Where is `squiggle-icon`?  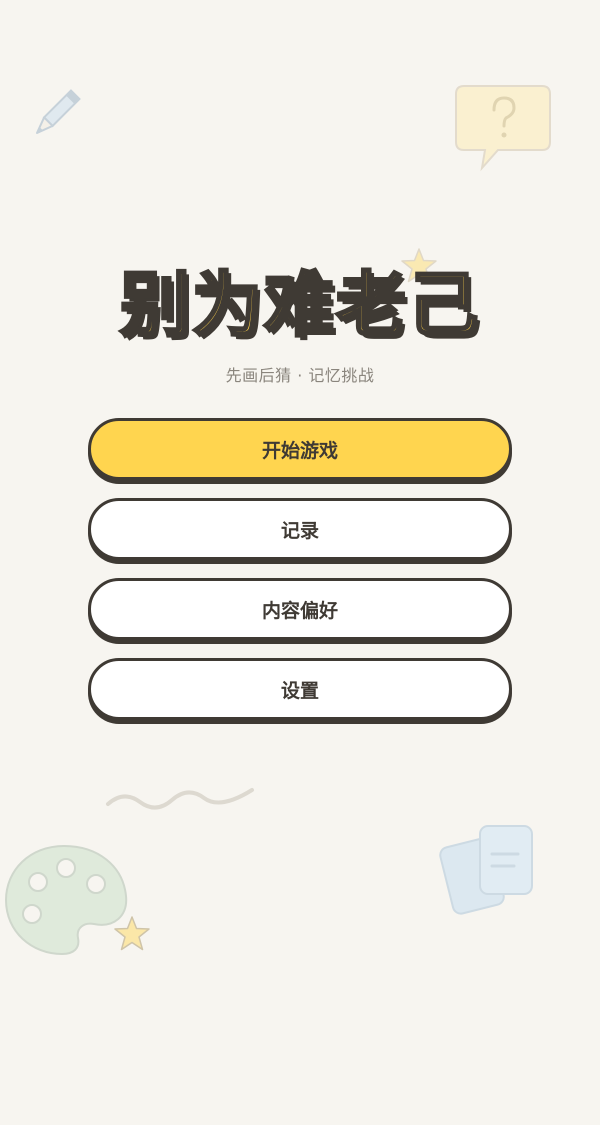
squiggle-icon is located at coordinates (180, 799).